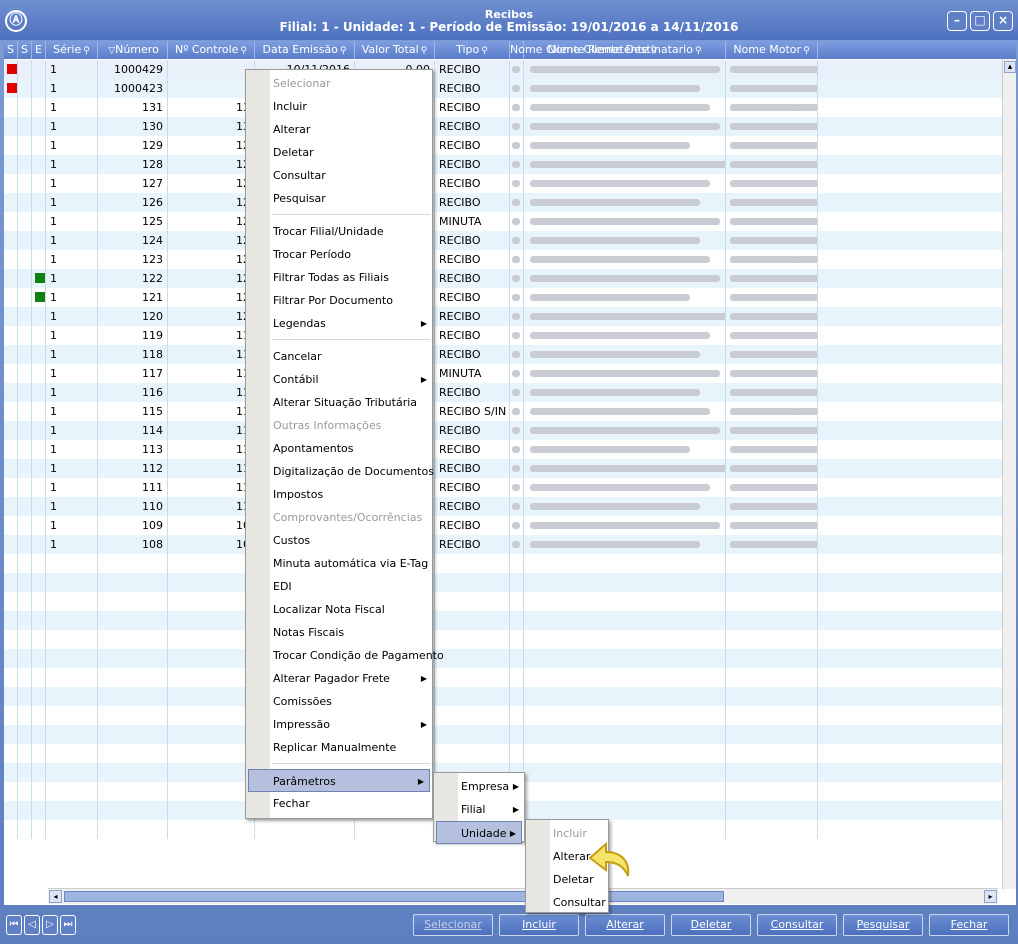  Describe the element at coordinates (1003, 21) in the screenshot. I see `close-button: ×` at that location.